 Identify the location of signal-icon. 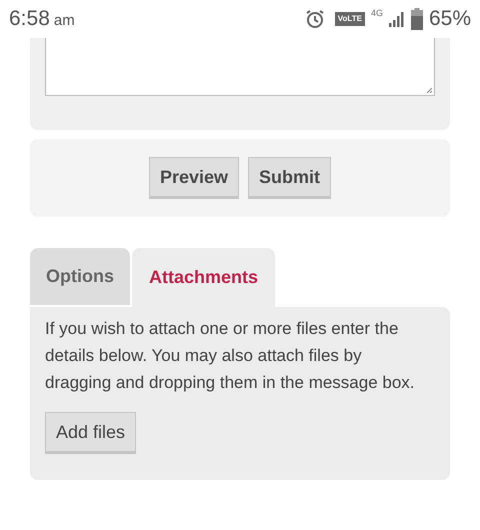
(396, 19).